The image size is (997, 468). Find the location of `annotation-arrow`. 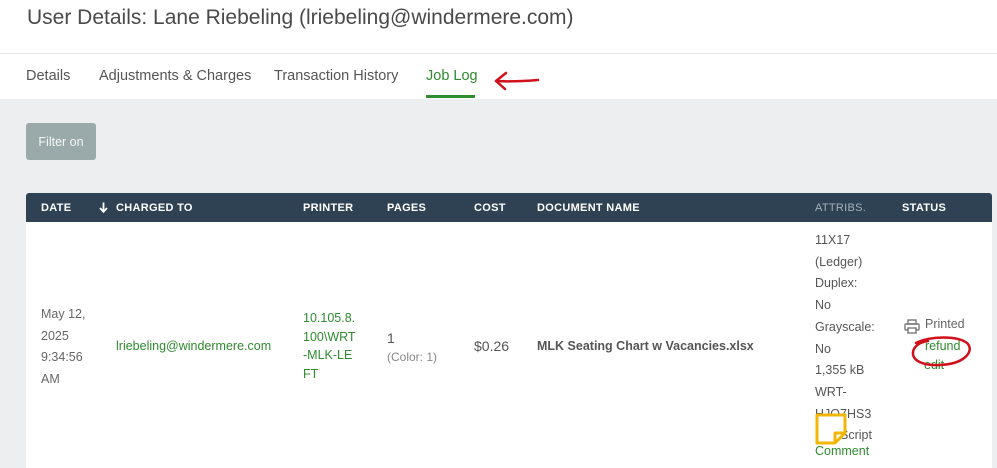

annotation-arrow is located at coordinates (517, 81).